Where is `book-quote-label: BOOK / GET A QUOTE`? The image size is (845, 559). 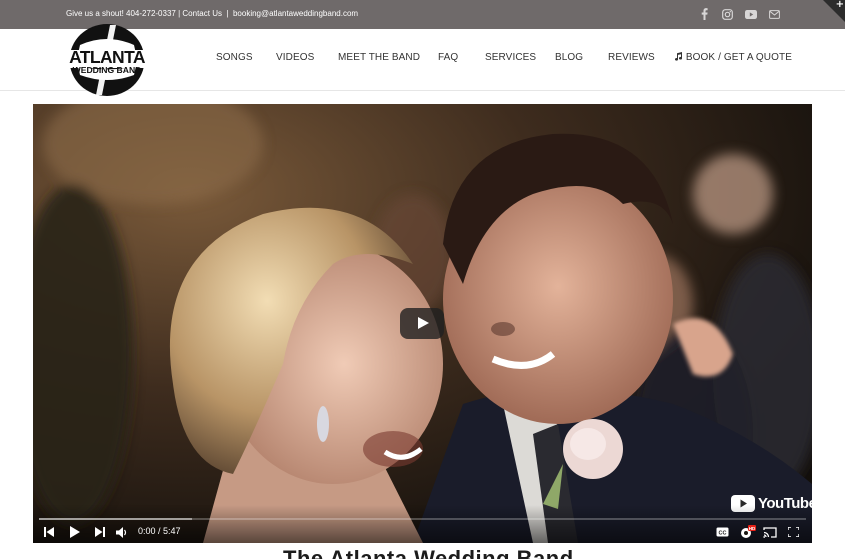 book-quote-label: BOOK / GET A QUOTE is located at coordinates (738, 57).